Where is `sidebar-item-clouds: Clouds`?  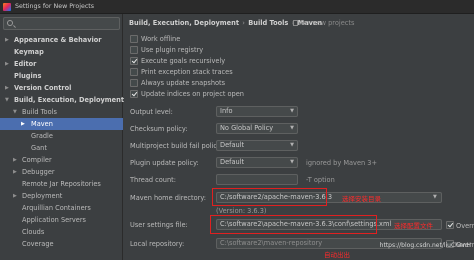
sidebar-item-clouds: Clouds is located at coordinates (61, 232).